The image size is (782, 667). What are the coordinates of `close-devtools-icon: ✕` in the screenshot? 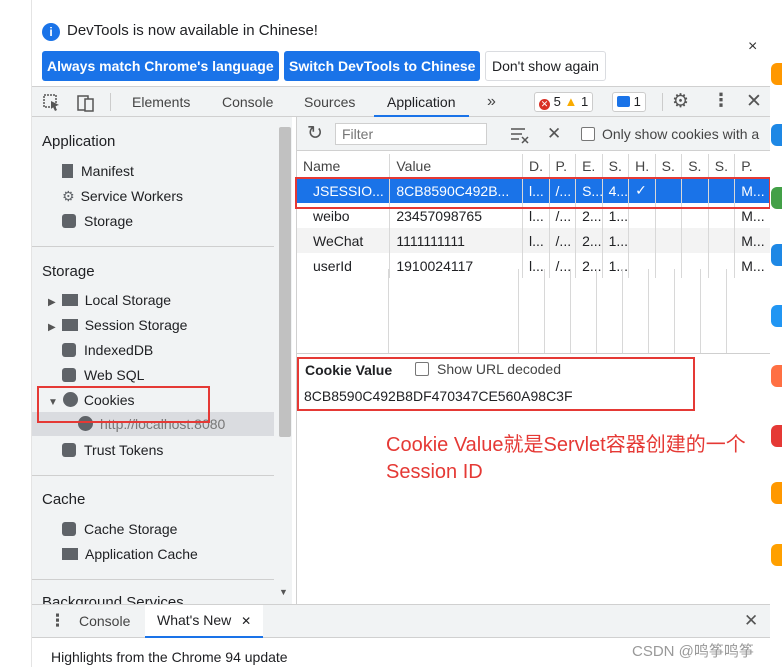 It's located at (754, 101).